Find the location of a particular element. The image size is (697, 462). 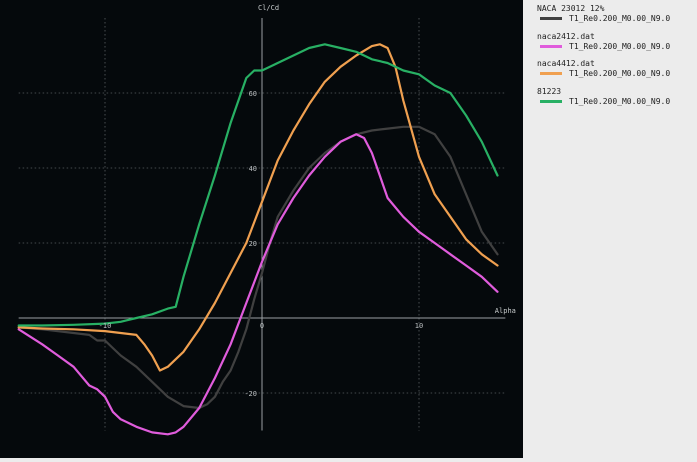

legend-series-name: 81223 is located at coordinates (549, 91).